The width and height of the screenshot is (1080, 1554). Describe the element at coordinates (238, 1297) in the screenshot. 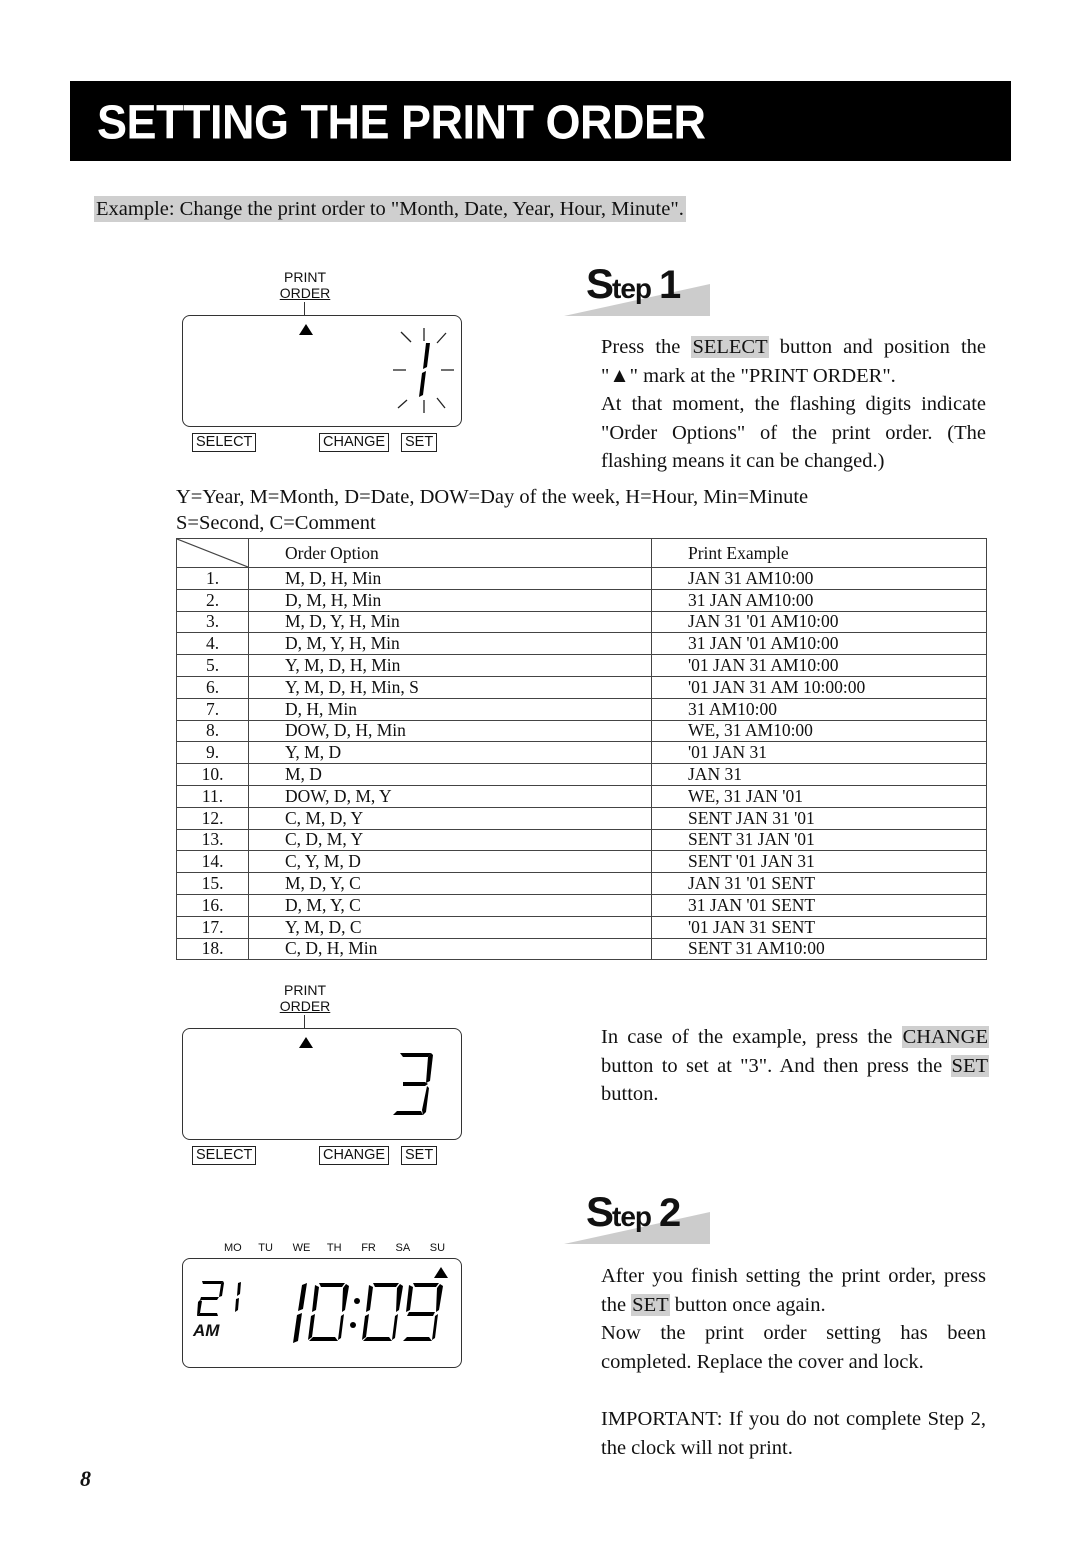

I see `digit-1-small` at that location.